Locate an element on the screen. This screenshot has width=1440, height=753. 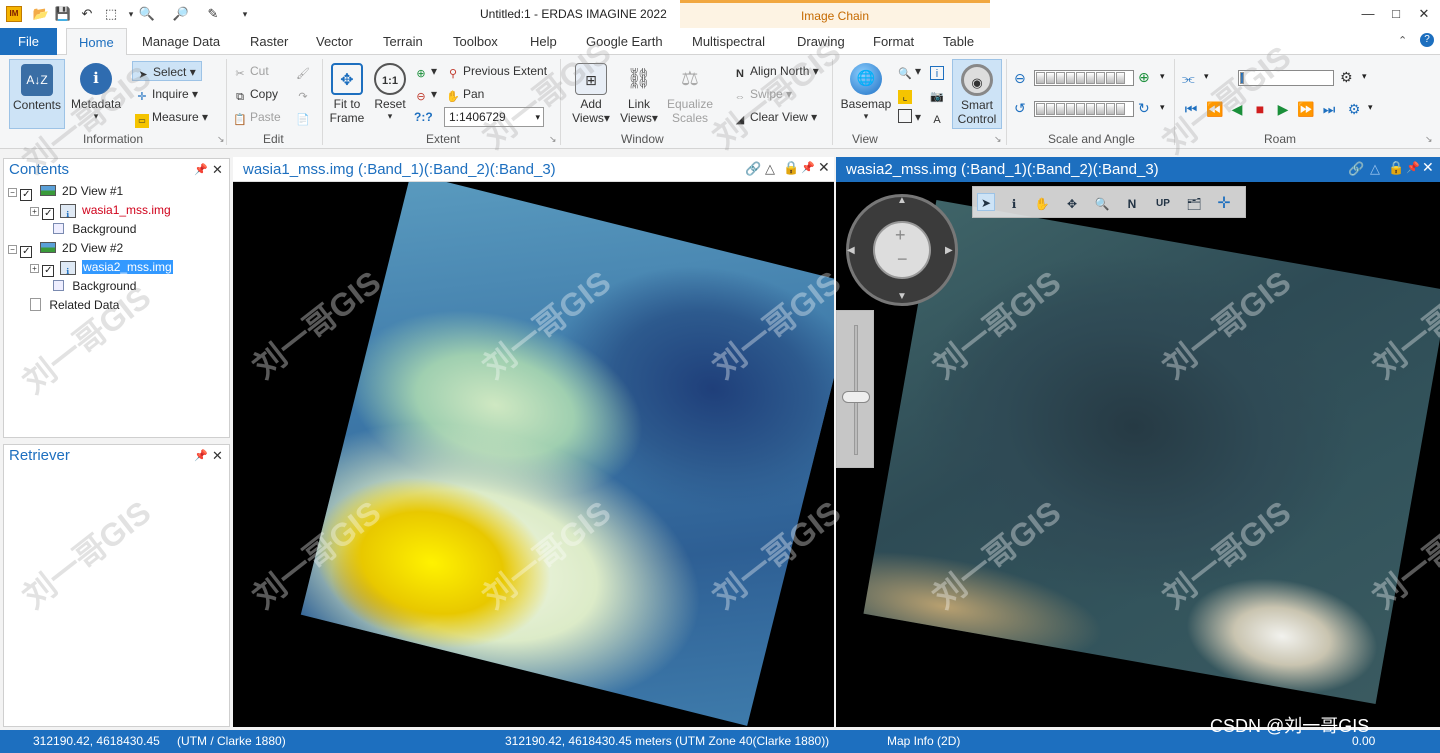
paste-button: 📋 Paste is located at coordinates (257, 117).